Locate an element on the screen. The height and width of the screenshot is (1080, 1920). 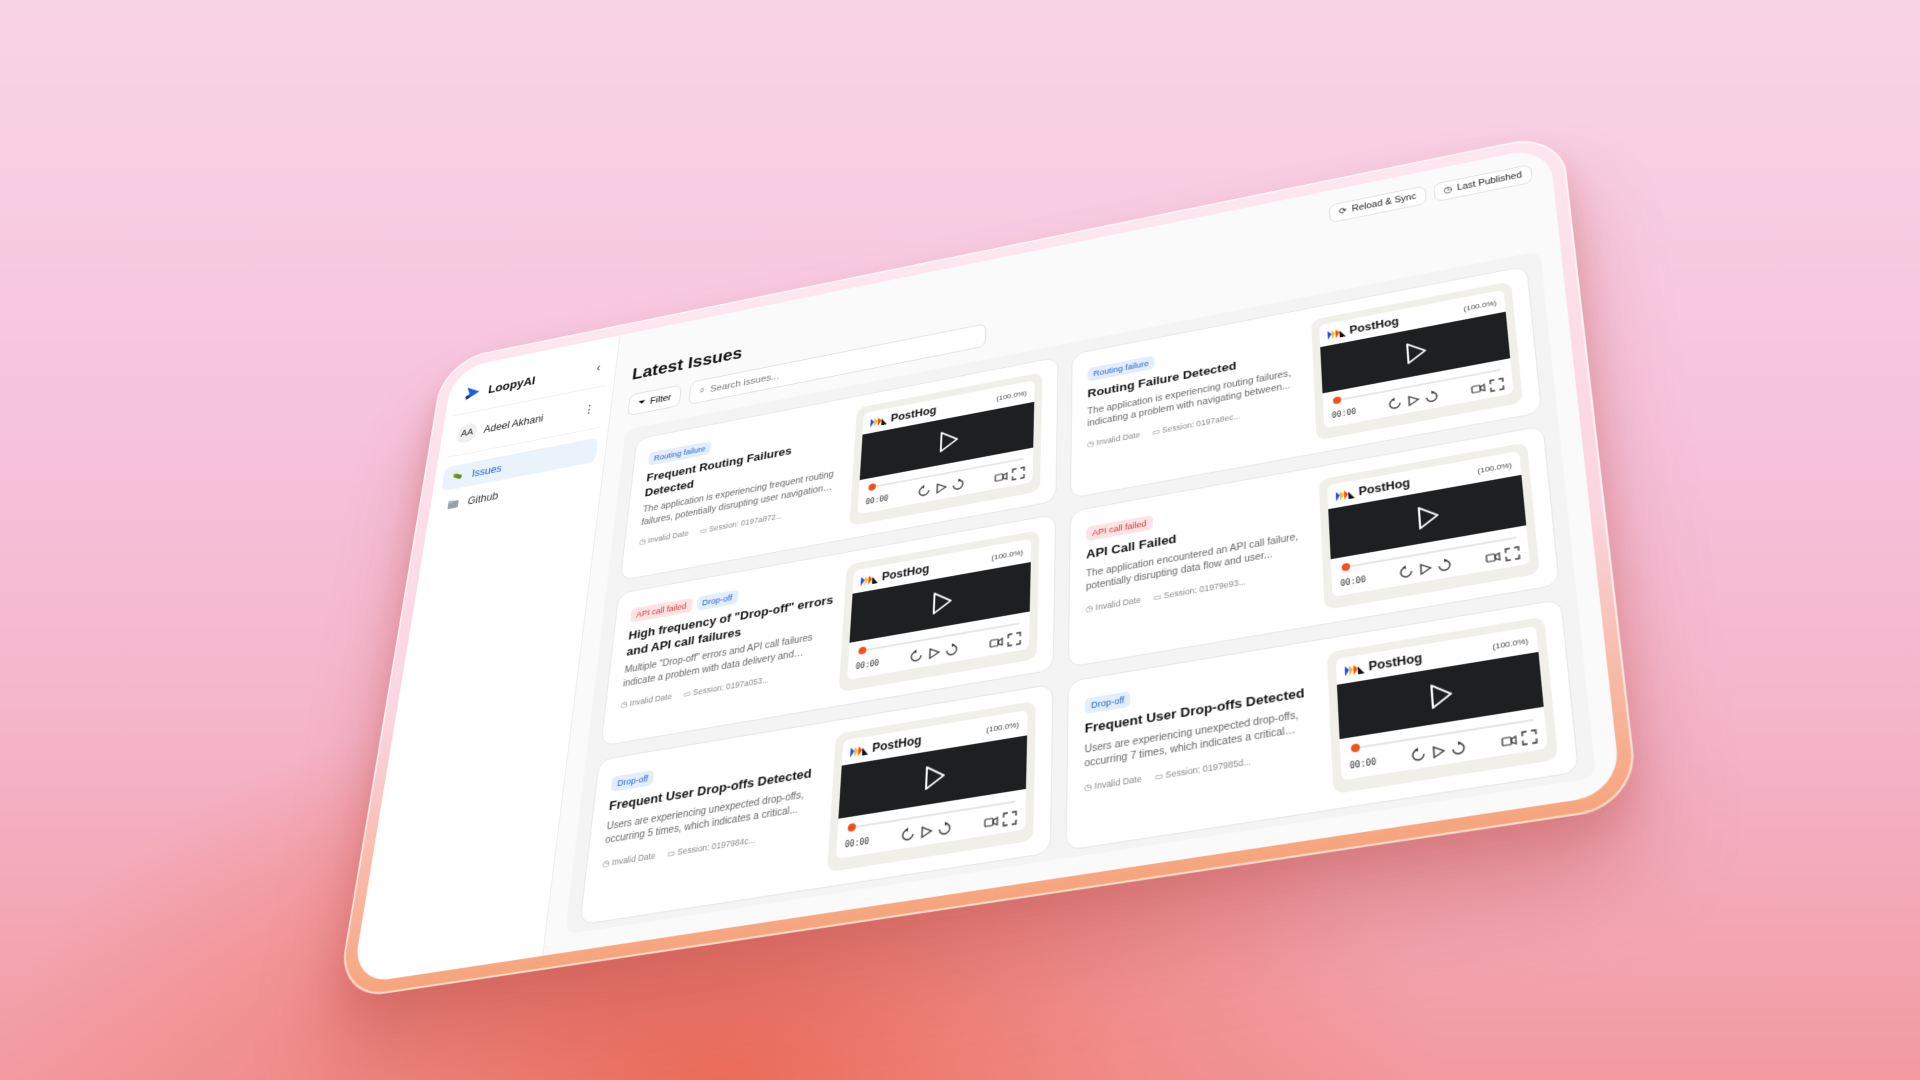
sidebar-item-label: Github is located at coordinates (482, 498).